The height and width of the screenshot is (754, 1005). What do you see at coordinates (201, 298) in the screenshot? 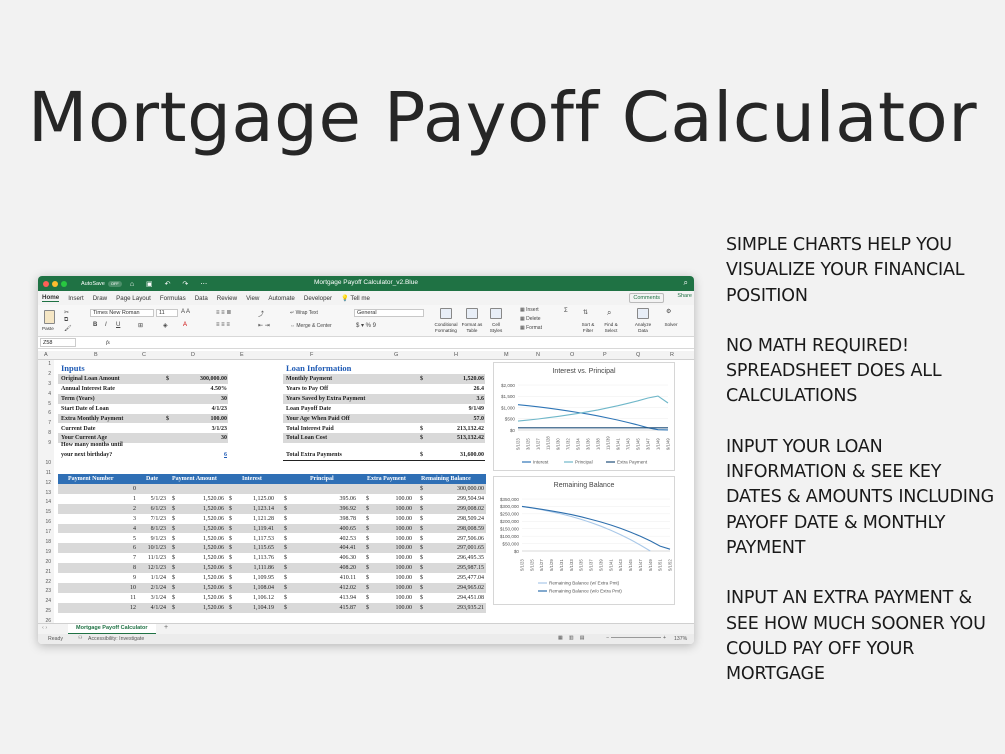
I see `tab-data: Data` at bounding box center [201, 298].